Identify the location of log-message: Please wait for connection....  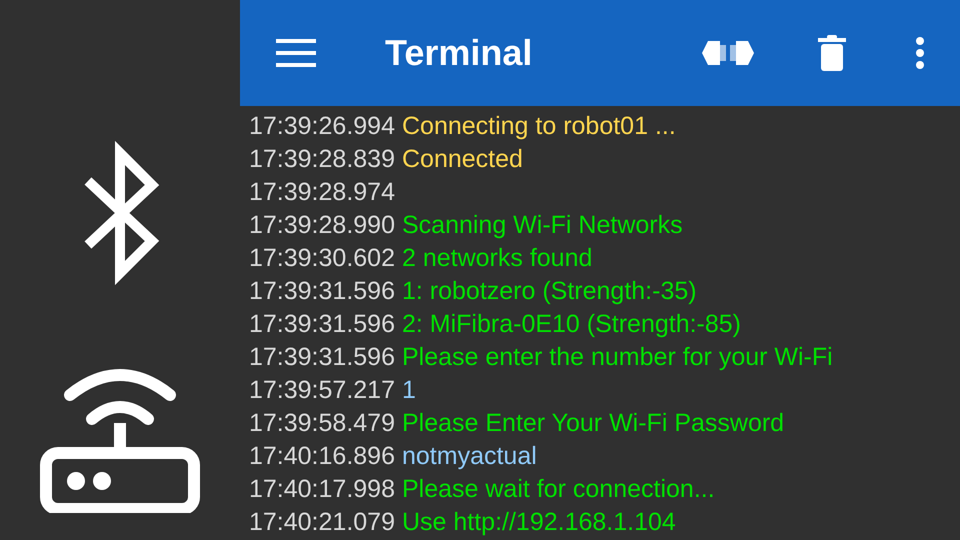
(558, 489).